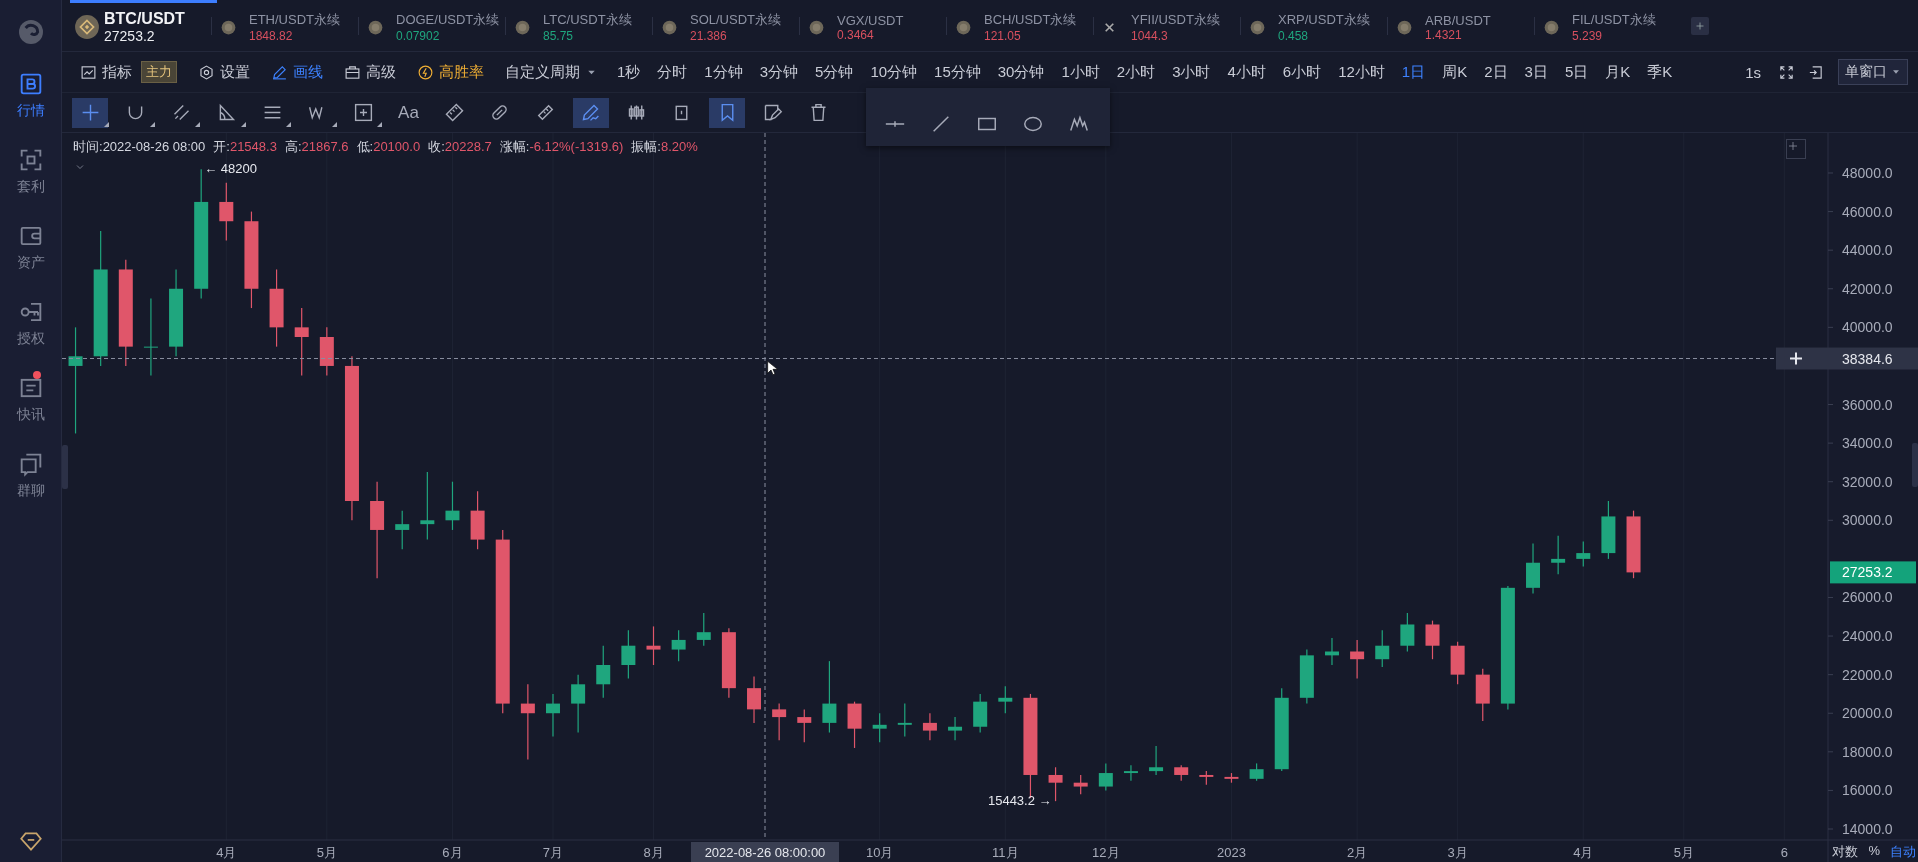  I want to click on sidebar-item: 套利, so click(30, 171).